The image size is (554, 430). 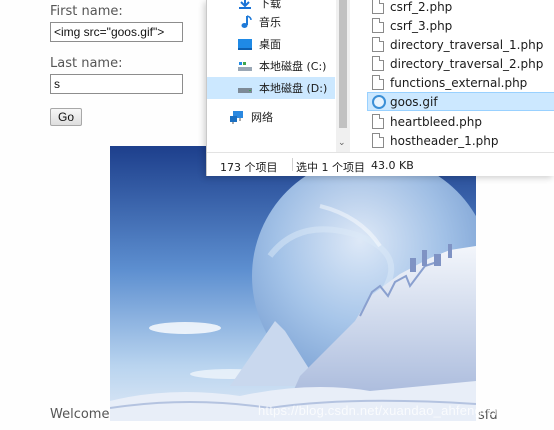 What do you see at coordinates (421, 25) in the screenshot?
I see `file-name: csrf_3.php` at bounding box center [421, 25].